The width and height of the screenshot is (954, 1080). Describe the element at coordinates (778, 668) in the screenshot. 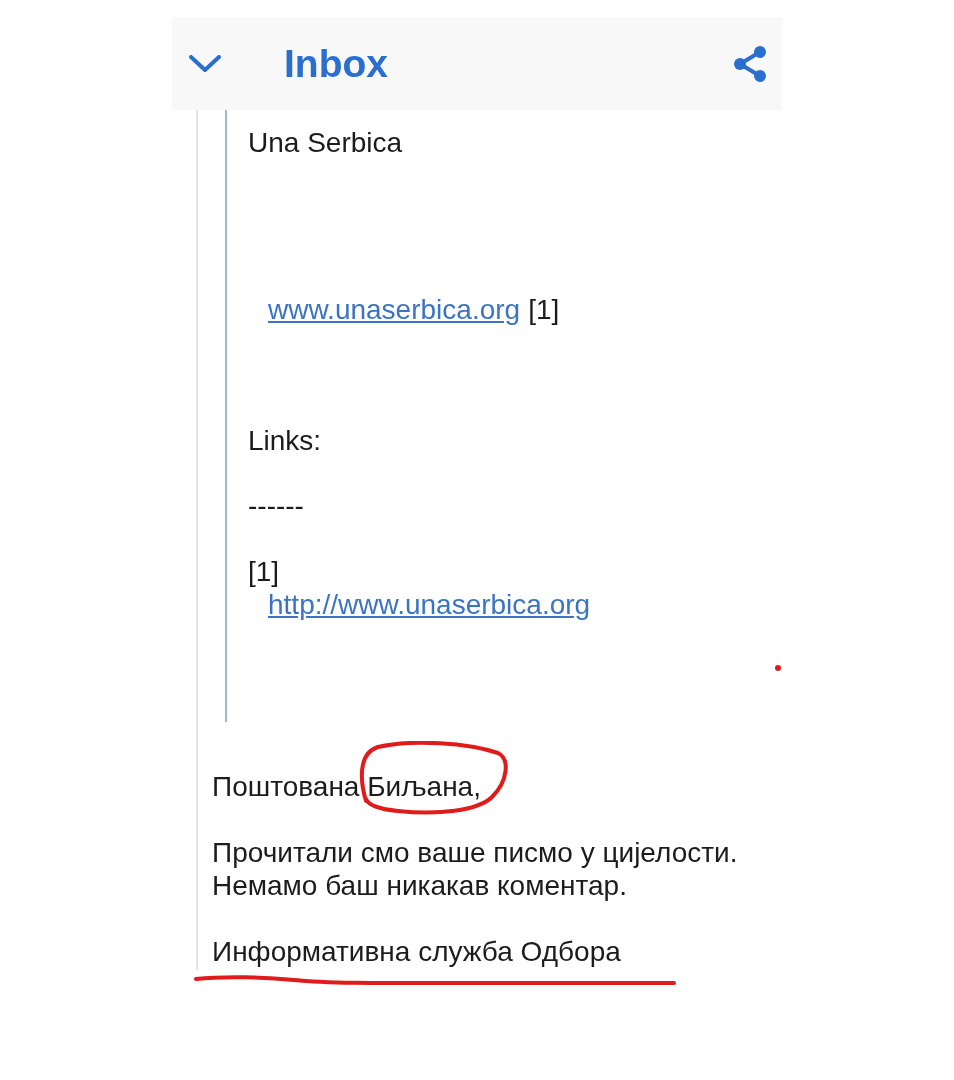

I see `dot-icon` at that location.